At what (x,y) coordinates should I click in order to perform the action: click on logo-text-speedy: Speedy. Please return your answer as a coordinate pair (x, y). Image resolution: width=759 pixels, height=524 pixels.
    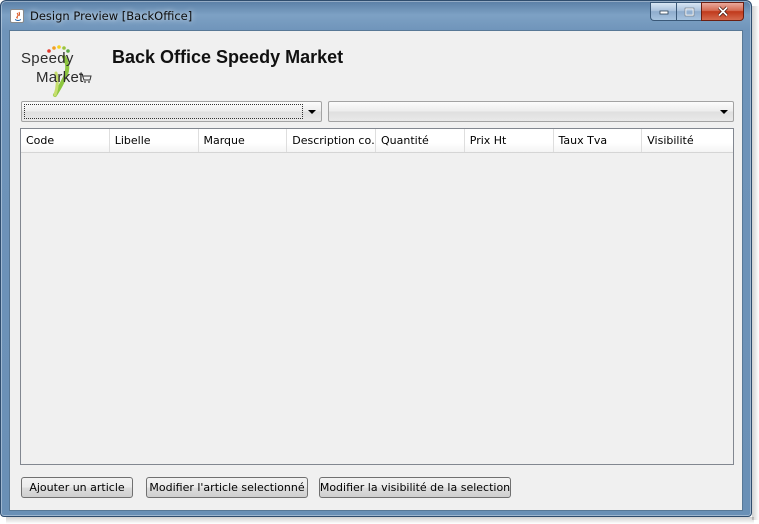
    Looking at the image, I should click on (47, 58).